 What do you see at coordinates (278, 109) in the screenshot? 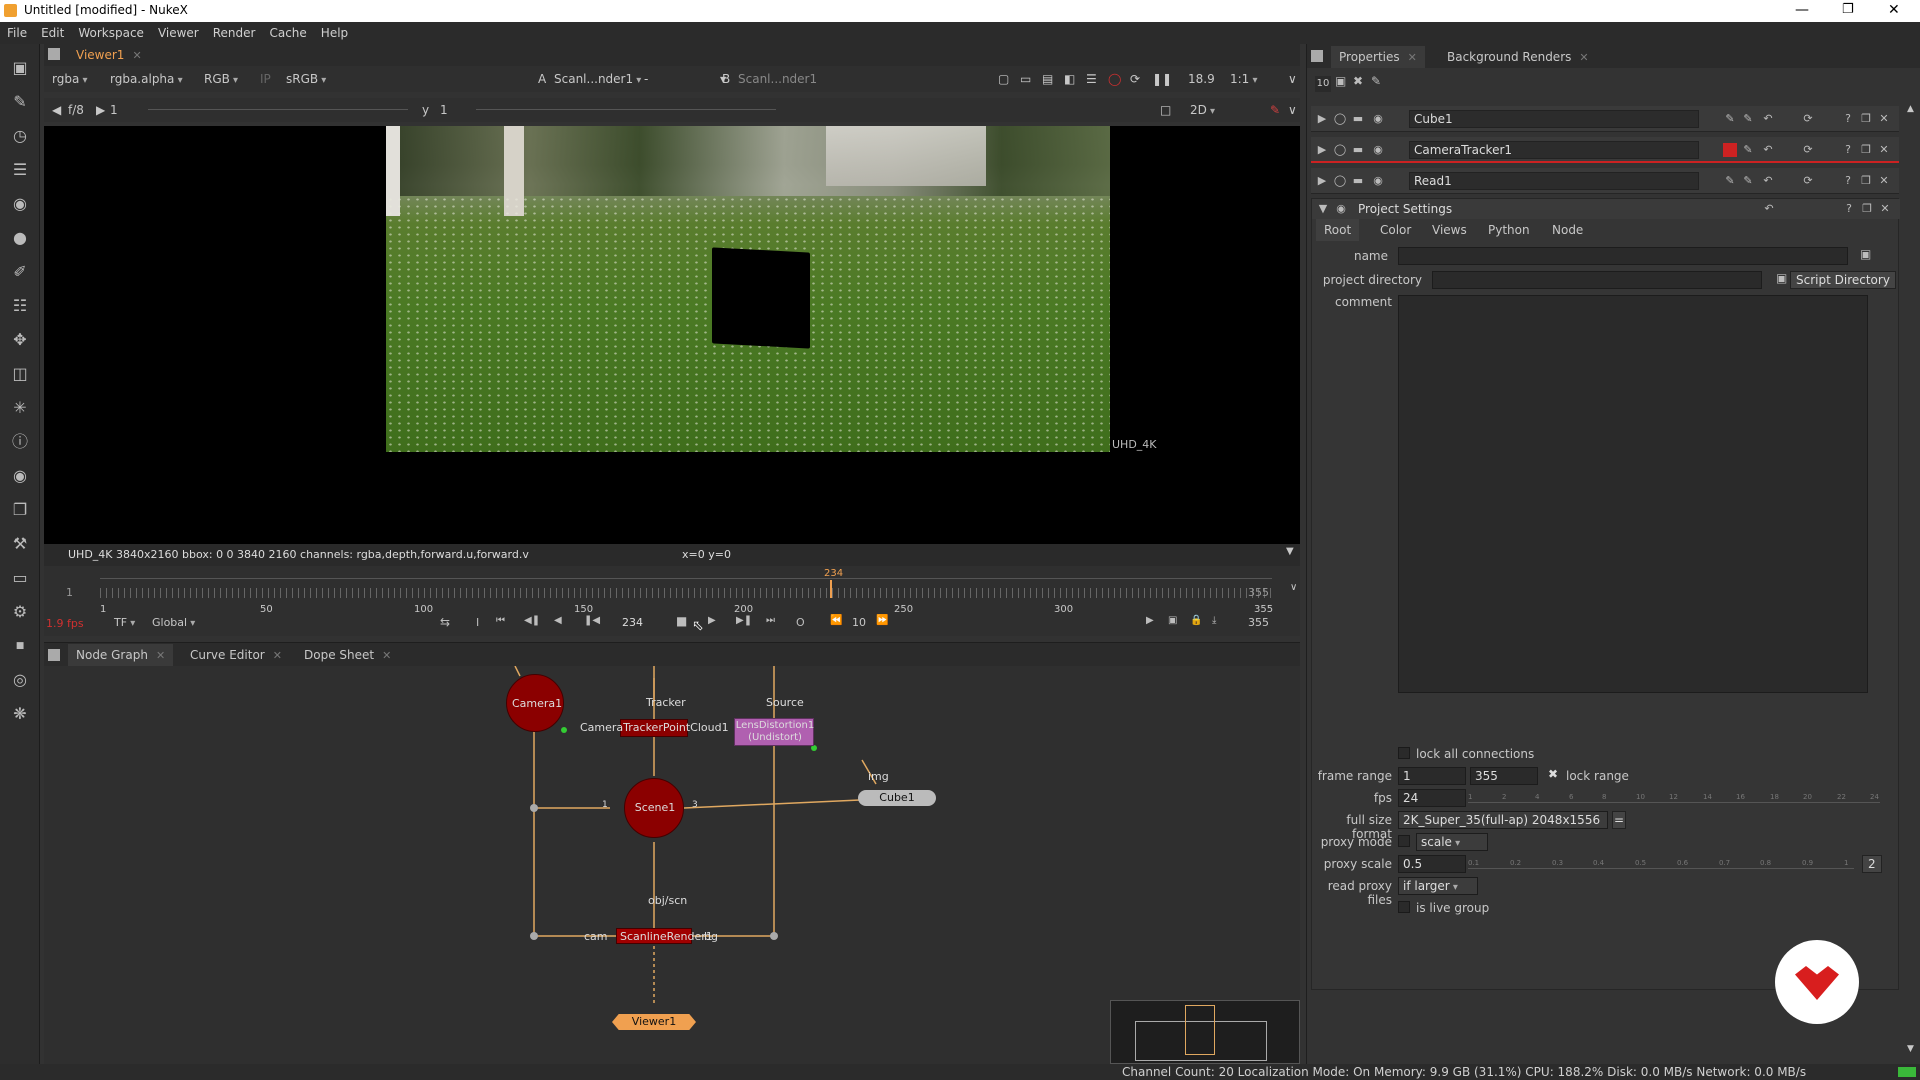
I see `gain-slider` at bounding box center [278, 109].